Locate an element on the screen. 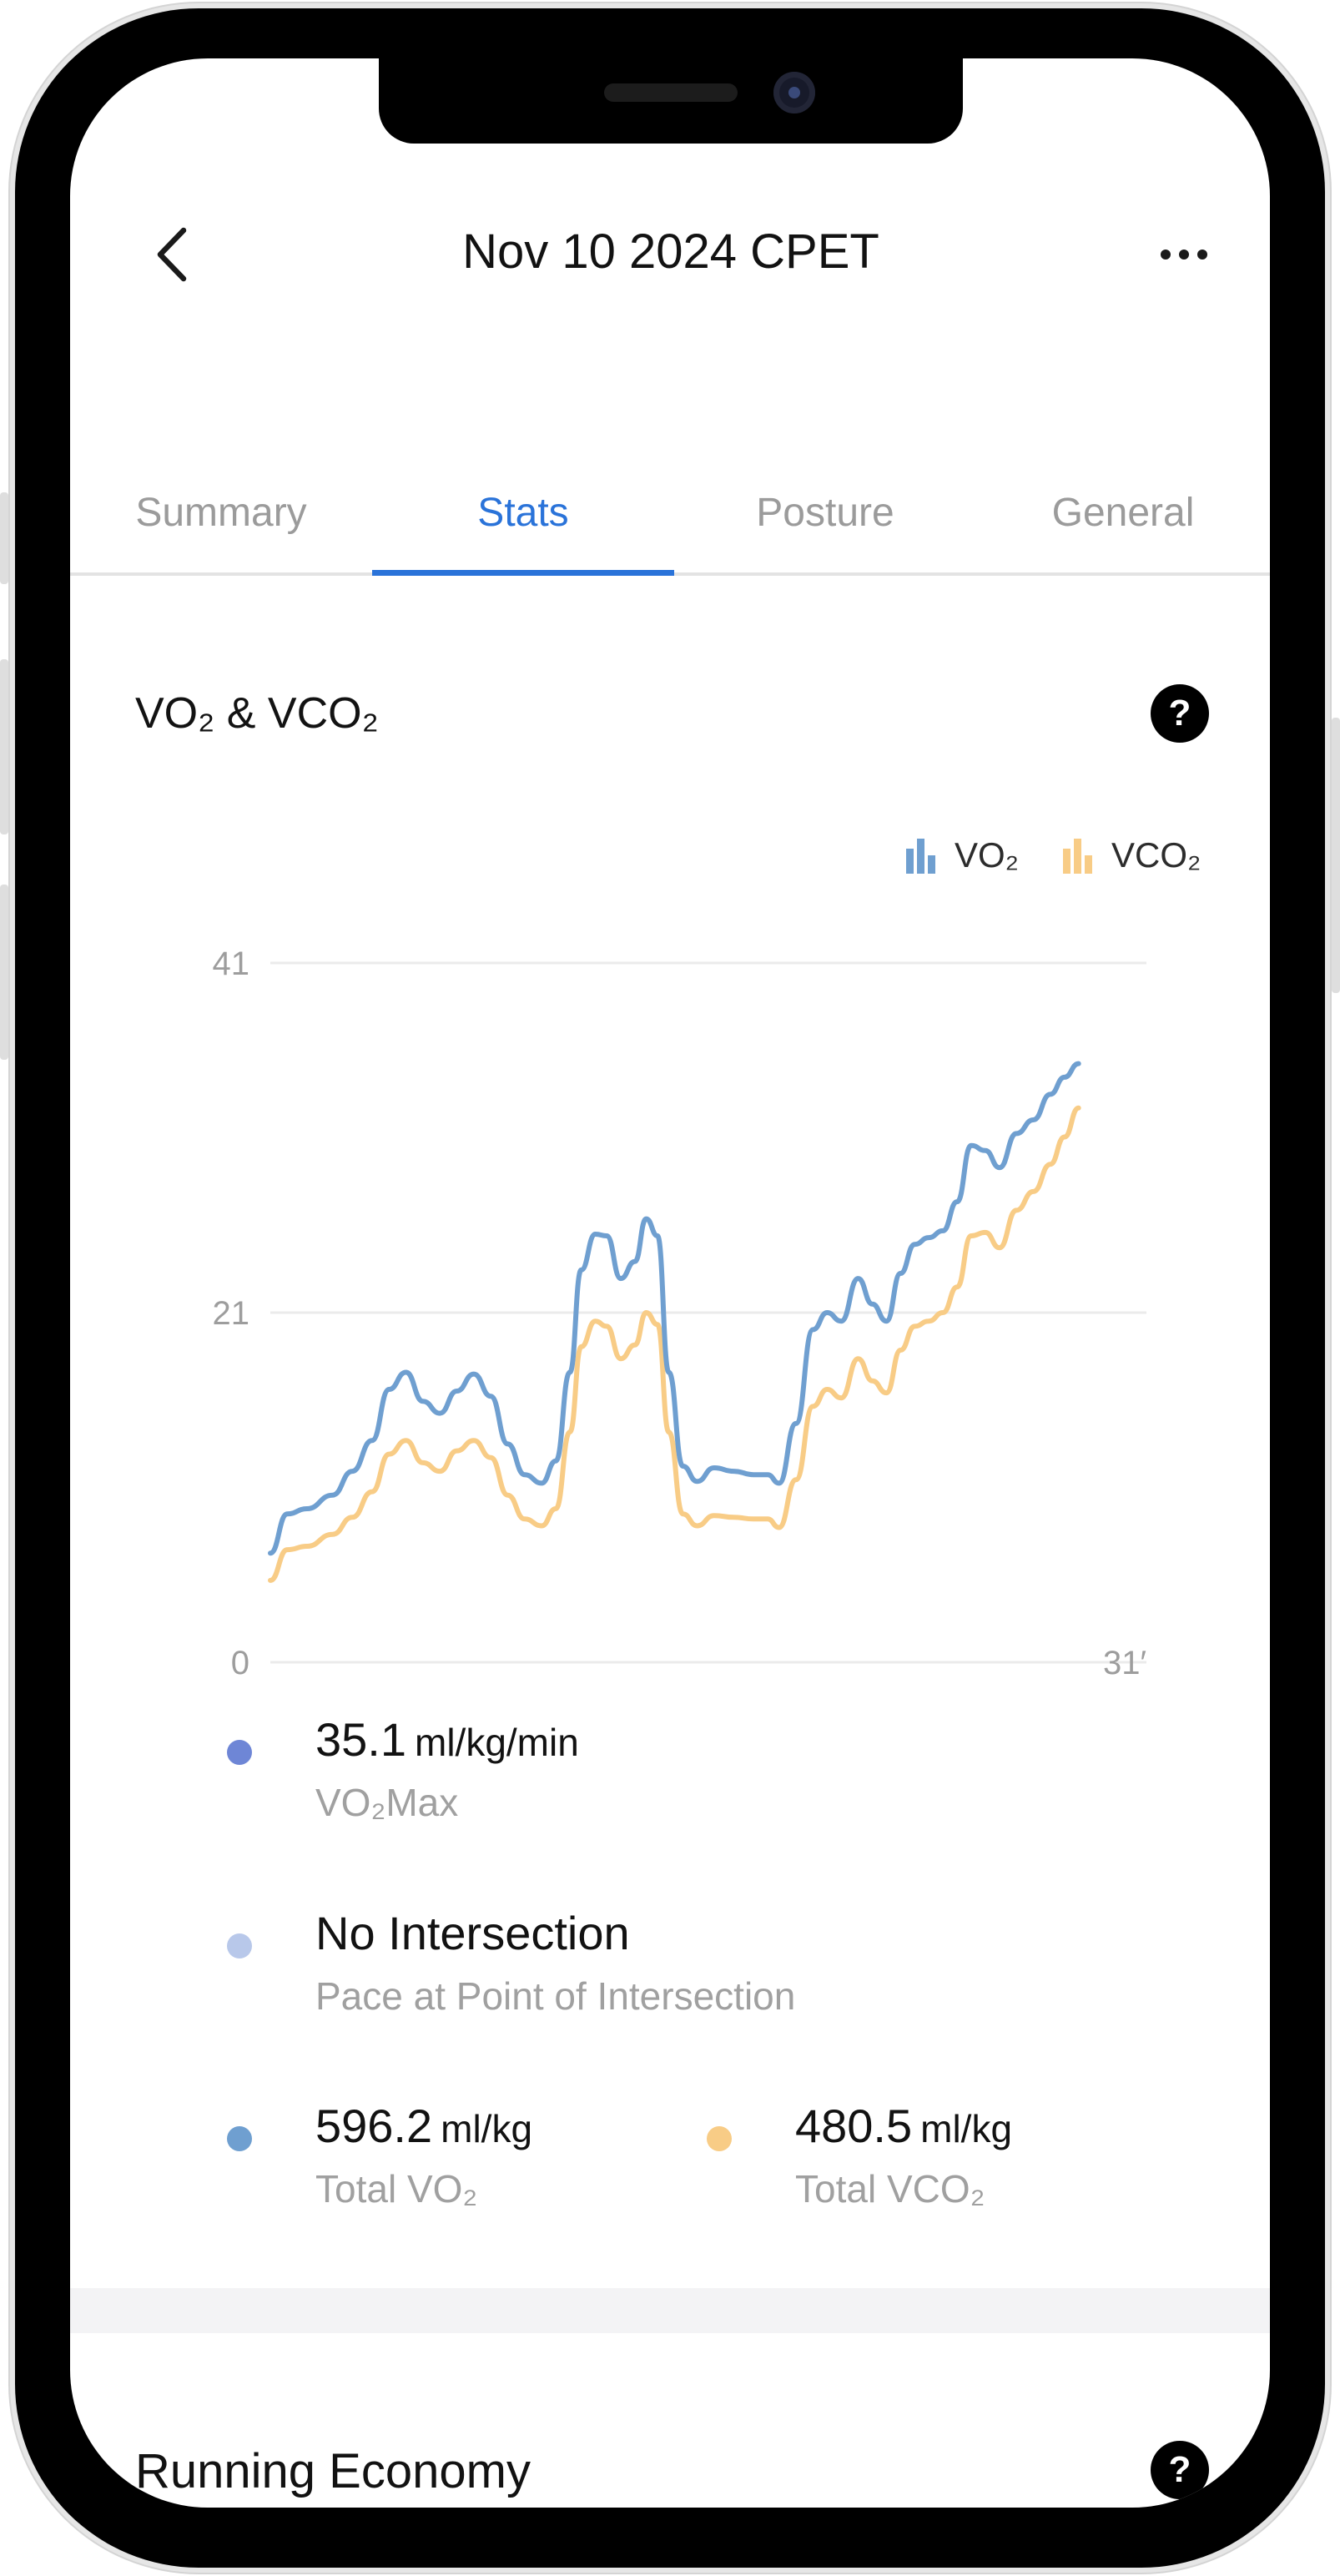 The height and width of the screenshot is (2576, 1340). total-vo2-label: Total VO₂ is located at coordinates (397, 2189).